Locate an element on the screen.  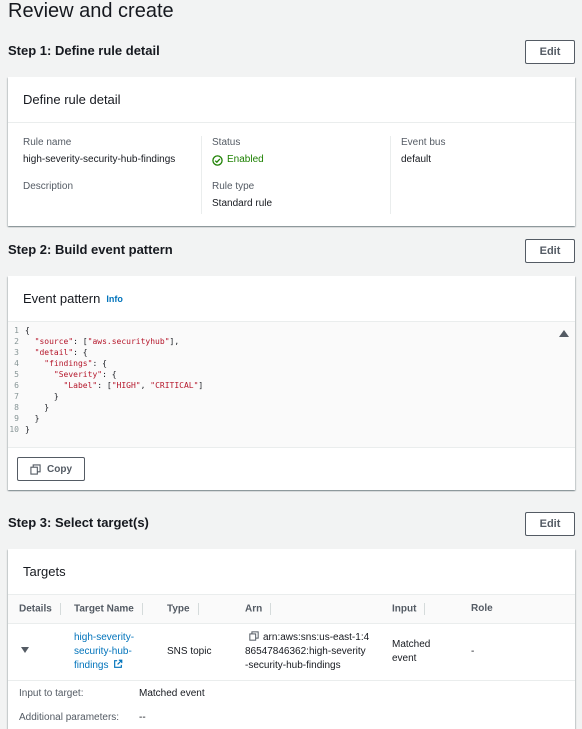
table-header-row: Details Target Name Type Arn Input Role is located at coordinates (291, 609).